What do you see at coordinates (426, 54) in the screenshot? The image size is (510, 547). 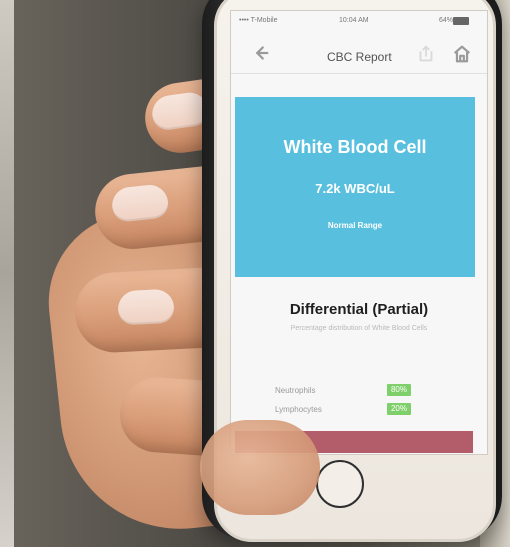 I see `share-icon` at bounding box center [426, 54].